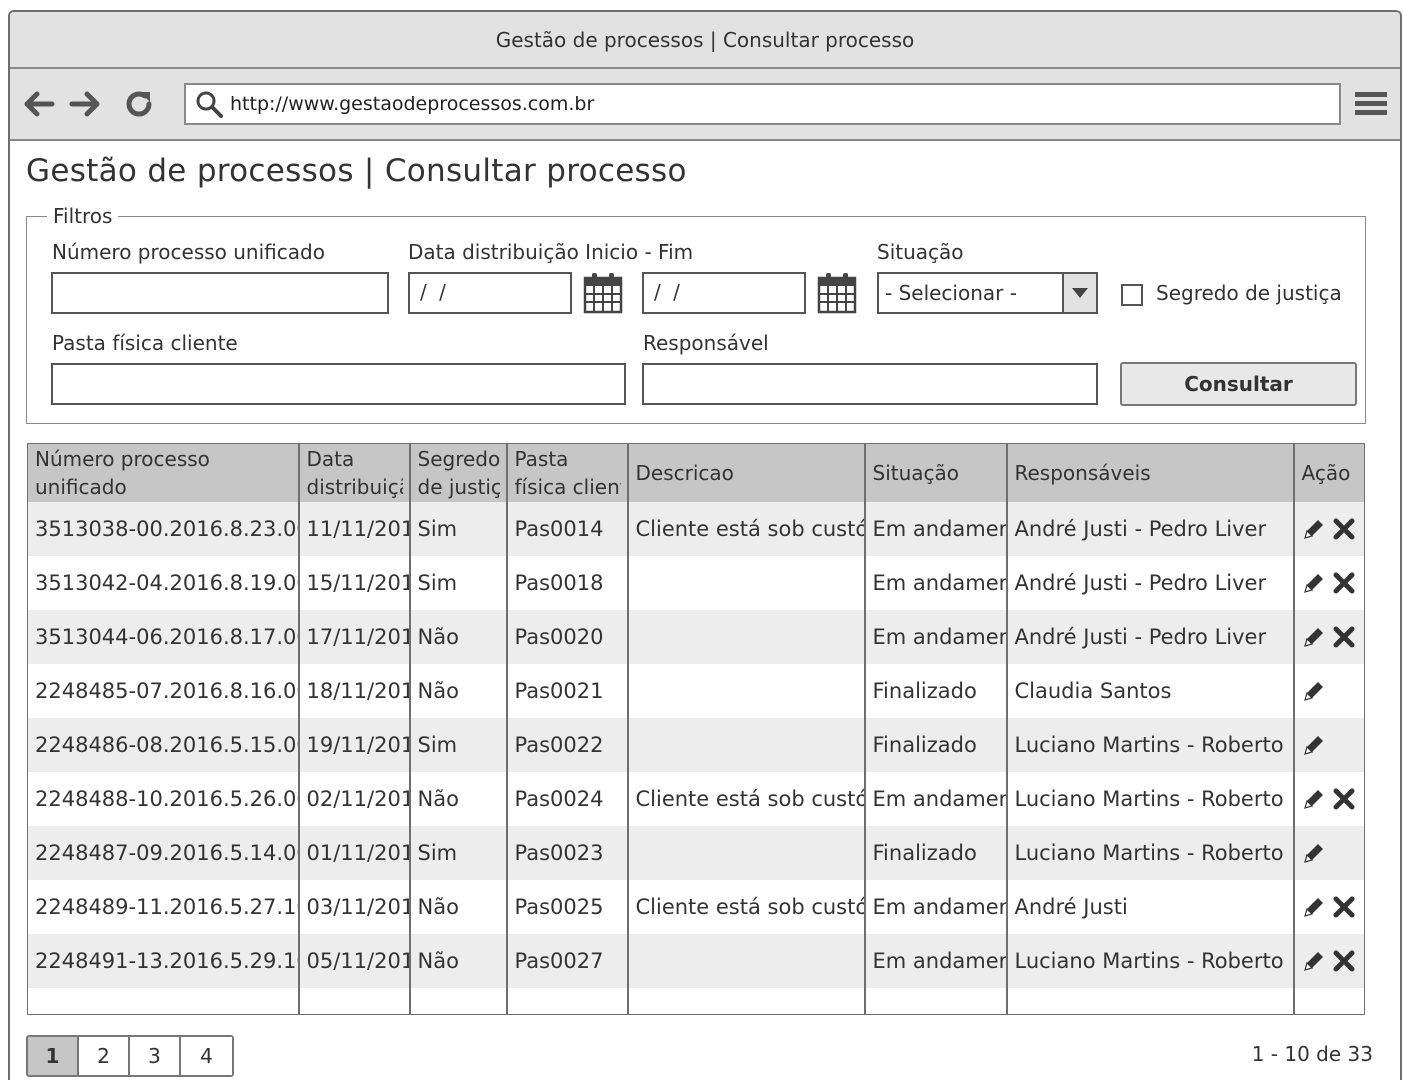 The height and width of the screenshot is (1080, 1403). I want to click on numero-processo-input, so click(220, 293).